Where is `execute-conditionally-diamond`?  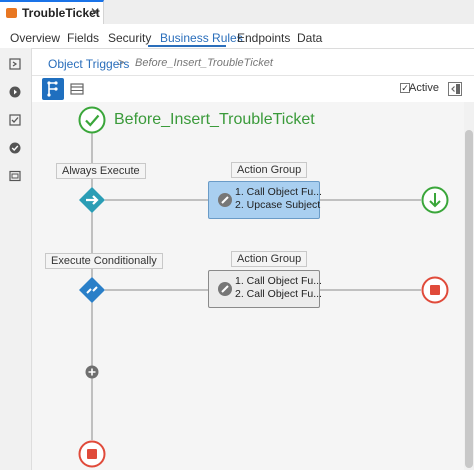 execute-conditionally-diamond is located at coordinates (92, 290).